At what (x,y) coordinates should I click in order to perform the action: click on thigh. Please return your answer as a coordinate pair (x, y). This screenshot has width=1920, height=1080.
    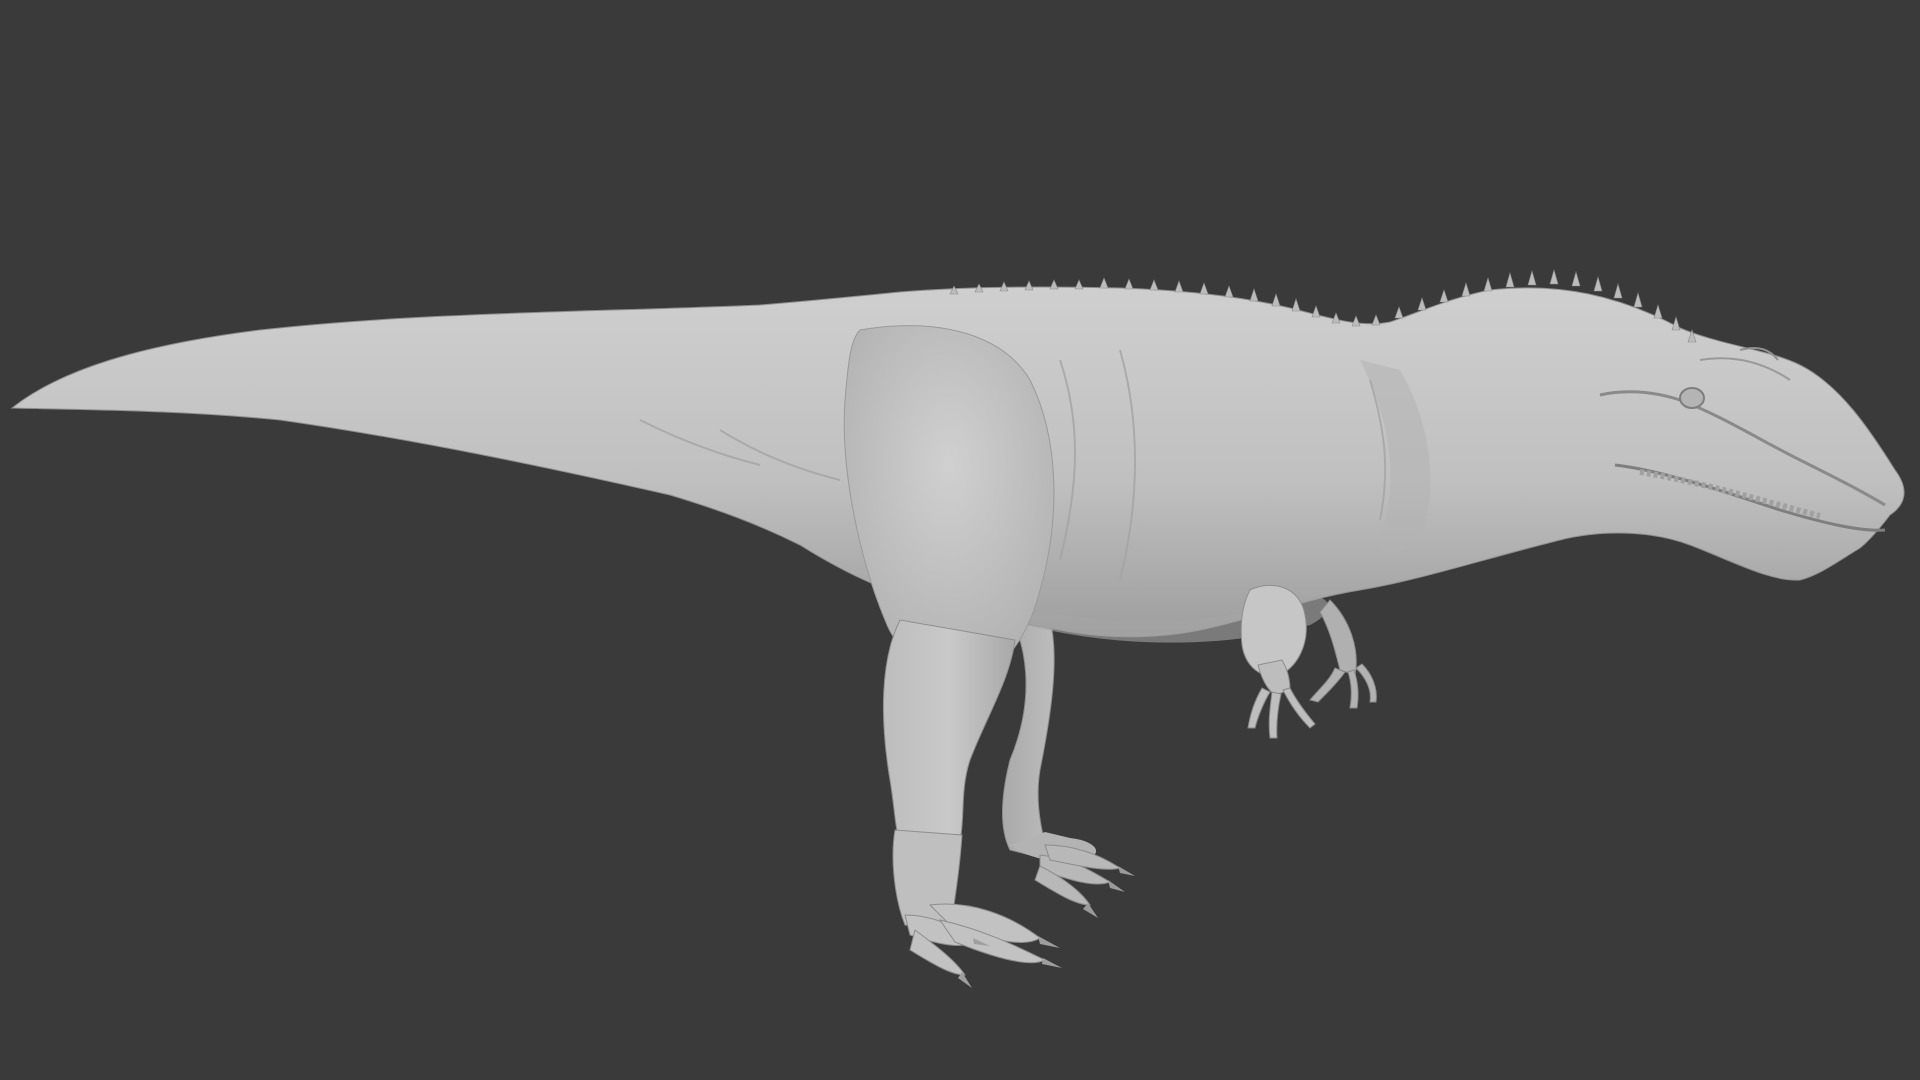
    Looking at the image, I should click on (949, 499).